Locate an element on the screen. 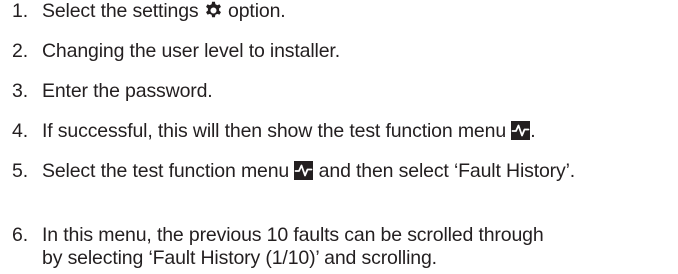 The width and height of the screenshot is (678, 274). step-3: 3. Enter the password. is located at coordinates (106, 91).